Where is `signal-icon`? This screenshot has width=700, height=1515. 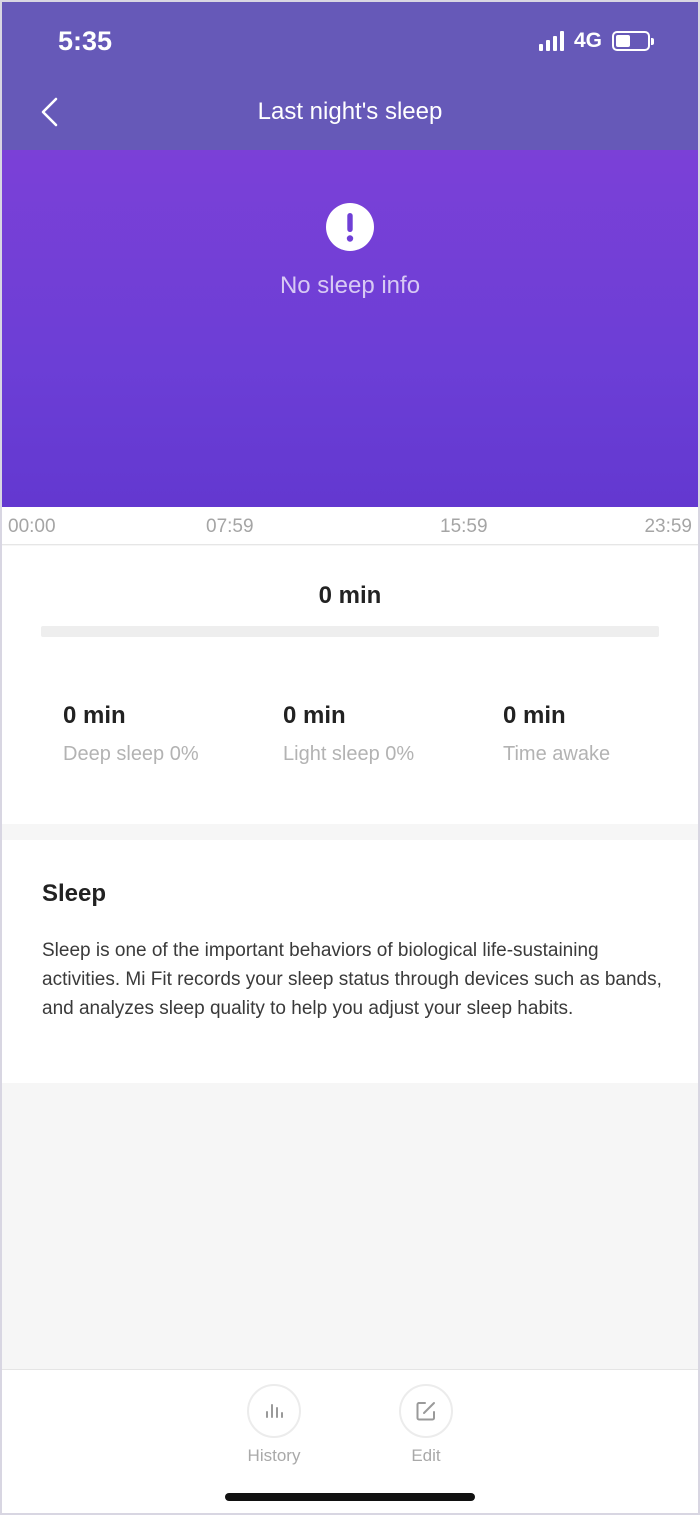 signal-icon is located at coordinates (551, 41).